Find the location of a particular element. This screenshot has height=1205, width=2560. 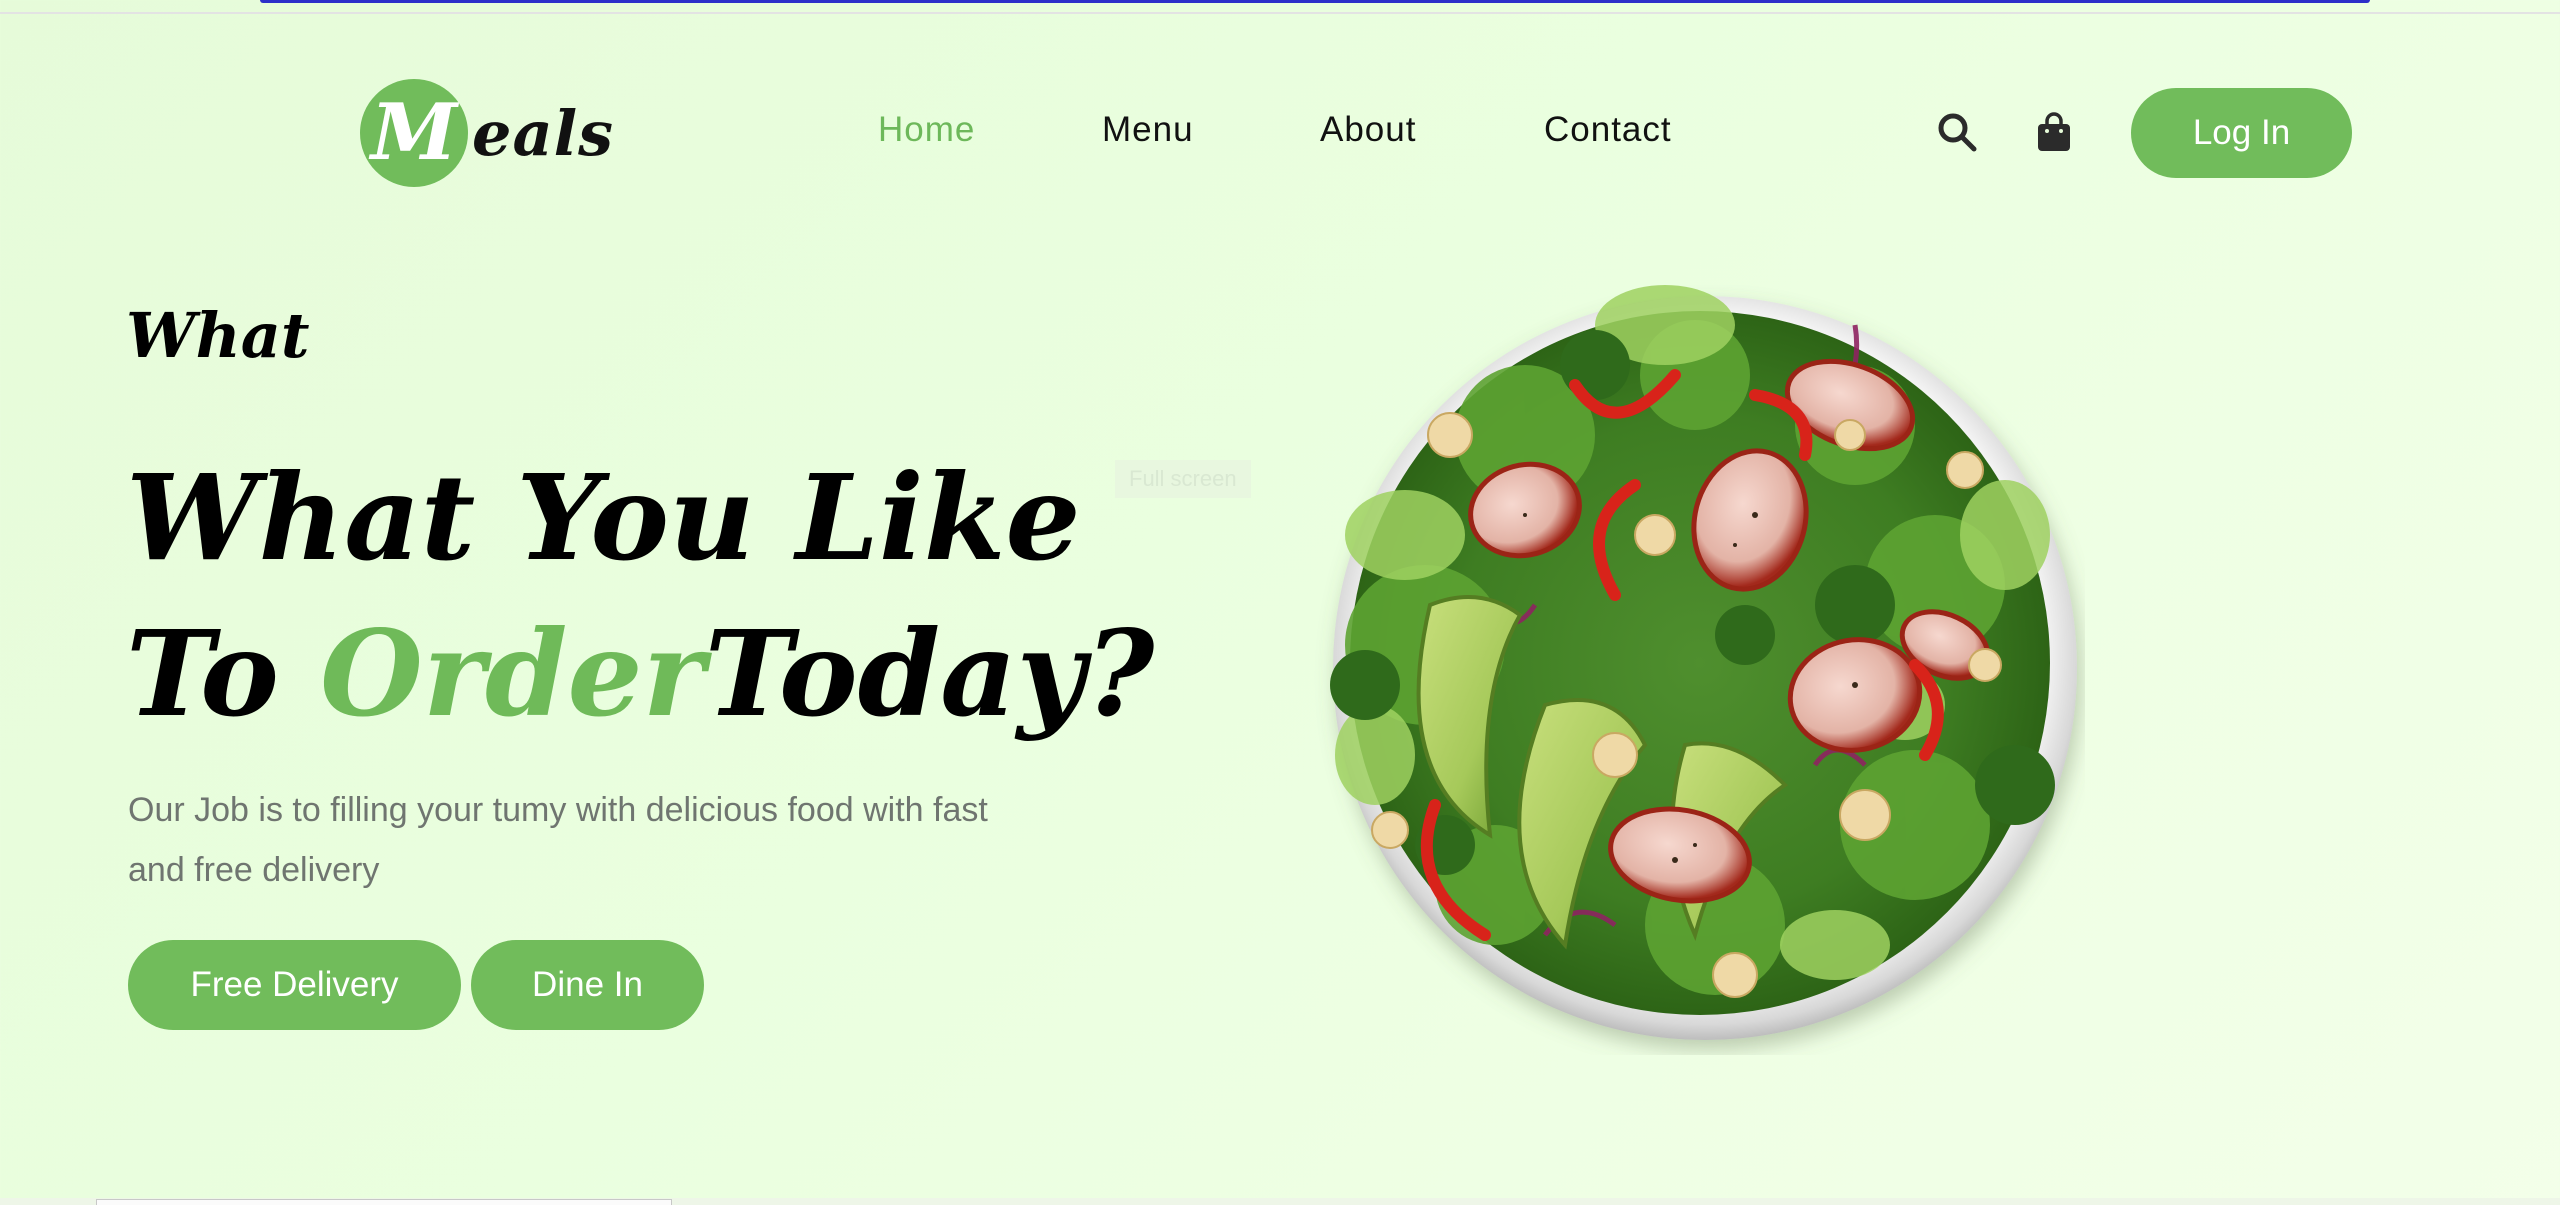

hero-kicker: What is located at coordinates (218, 335).